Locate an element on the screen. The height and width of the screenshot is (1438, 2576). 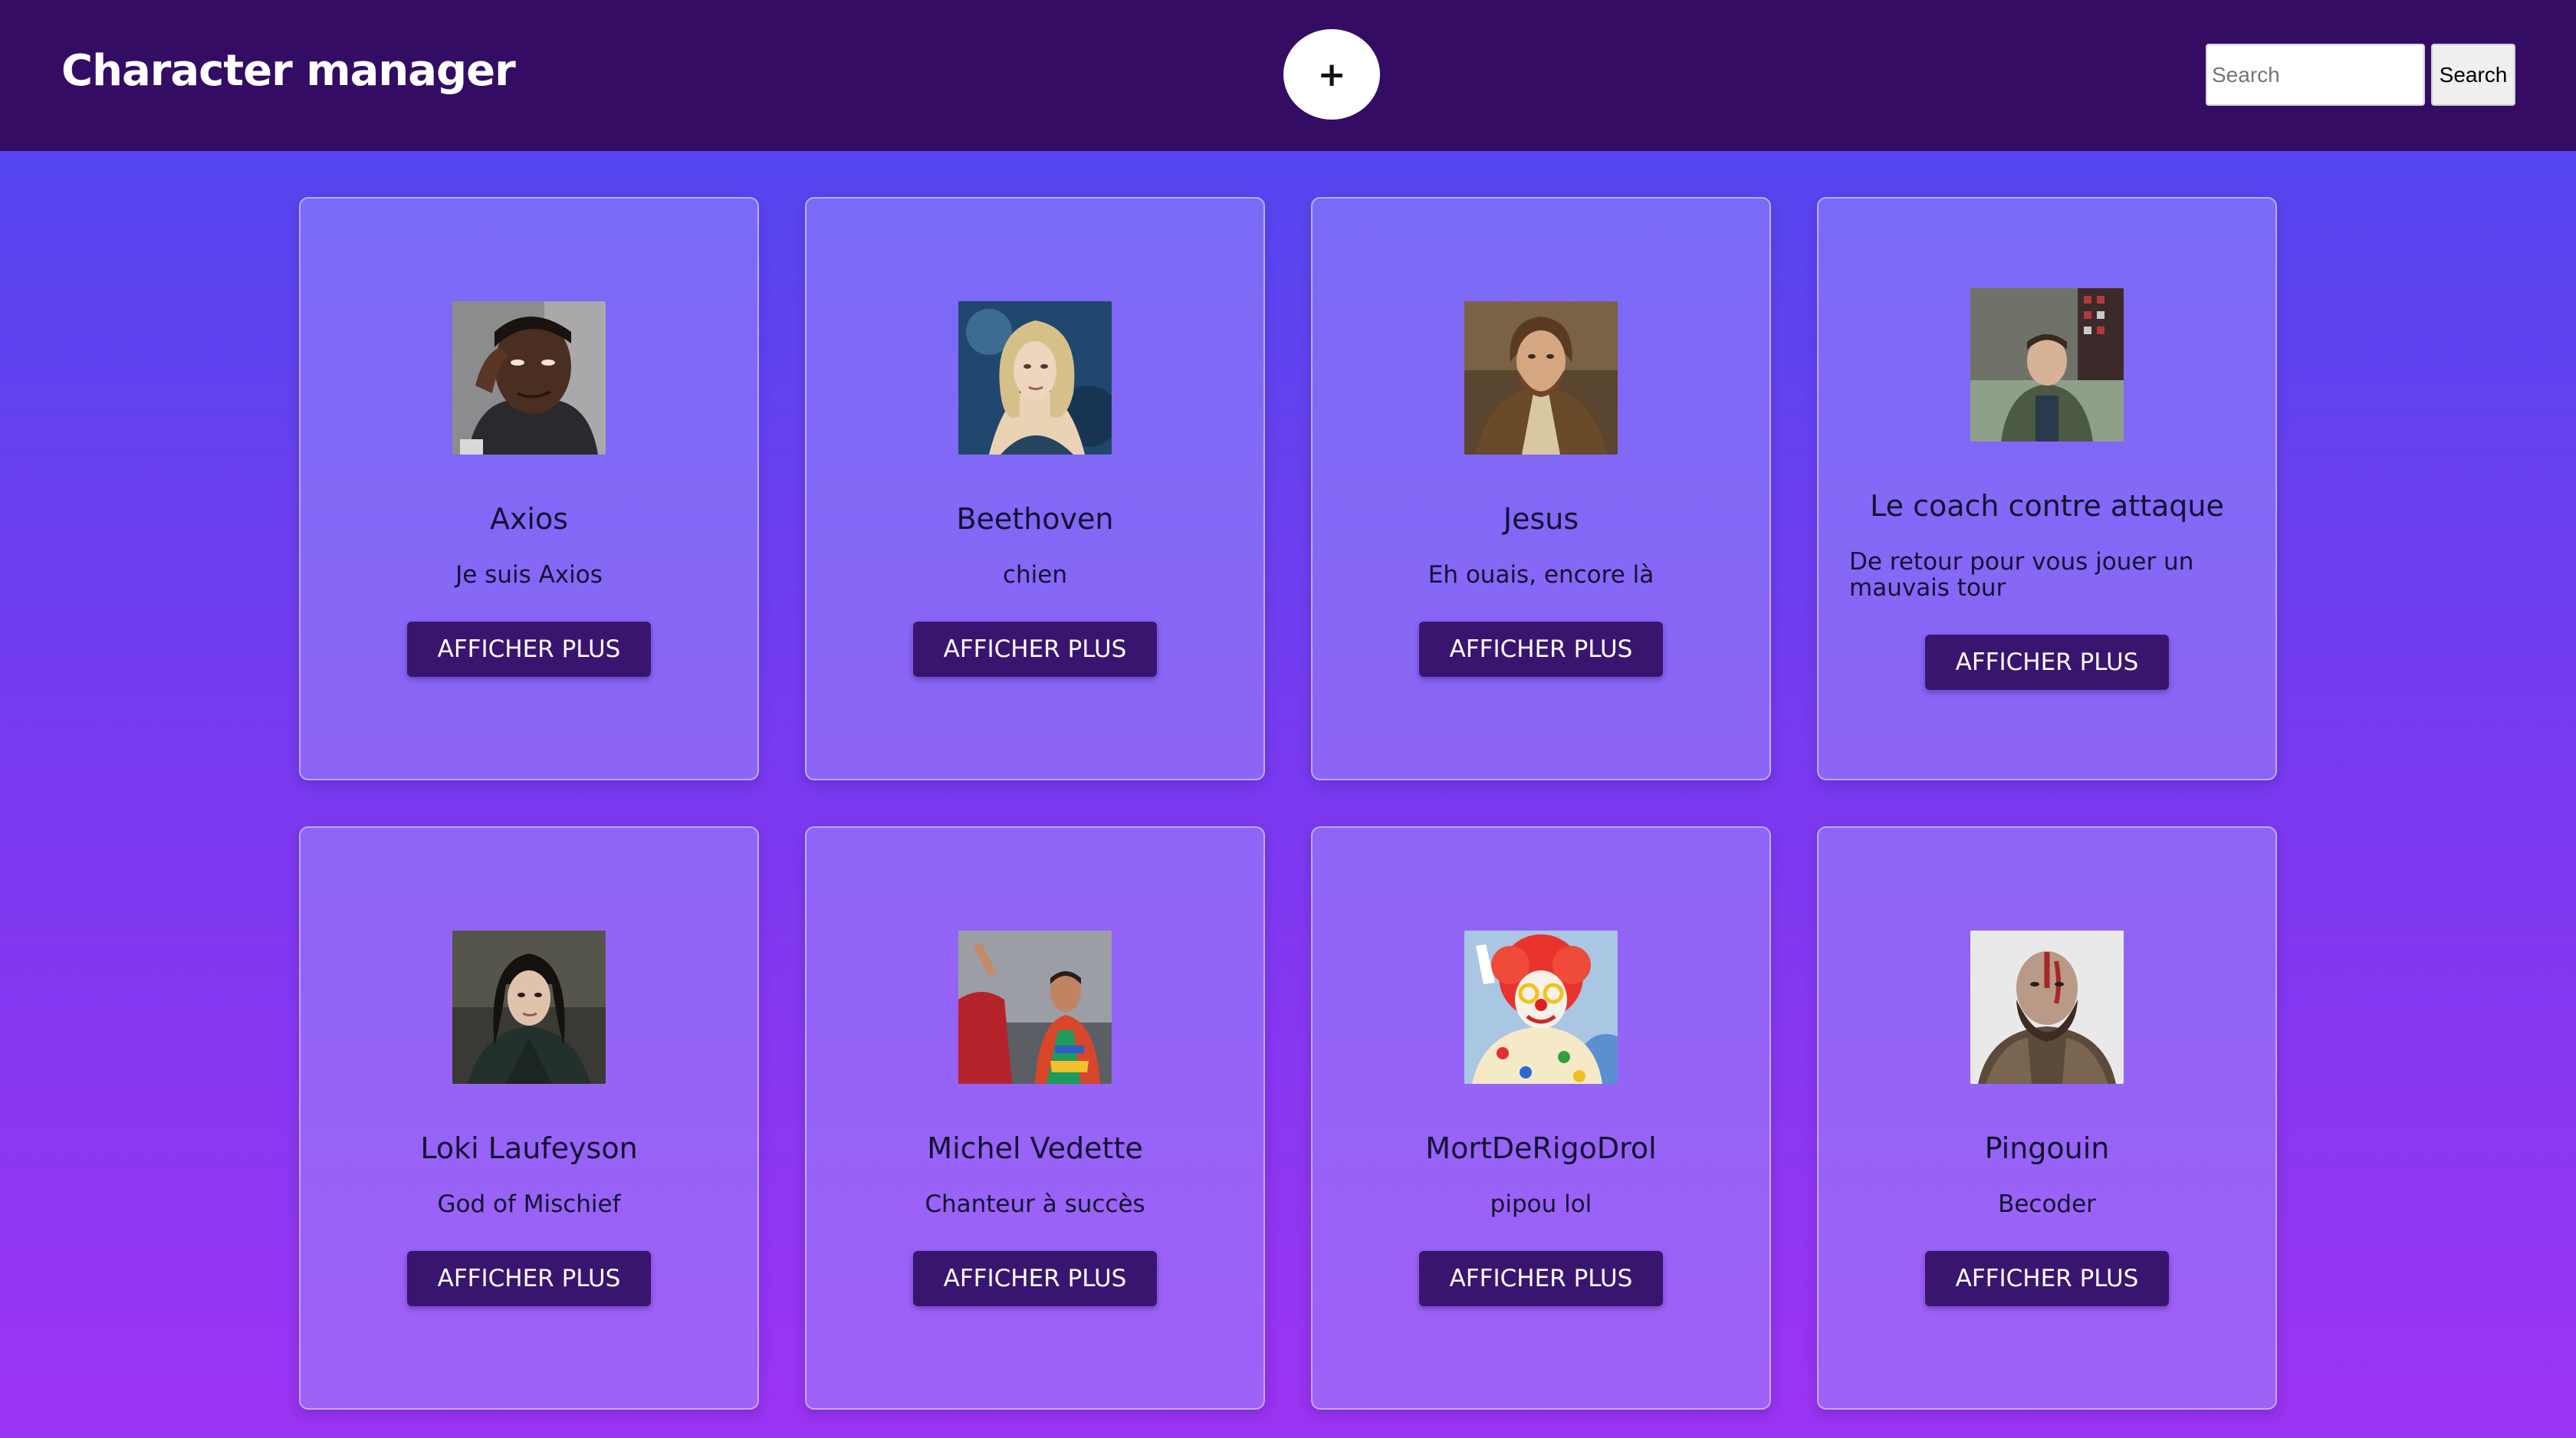
top-bar: Character manager + Search is located at coordinates (1288, 75).